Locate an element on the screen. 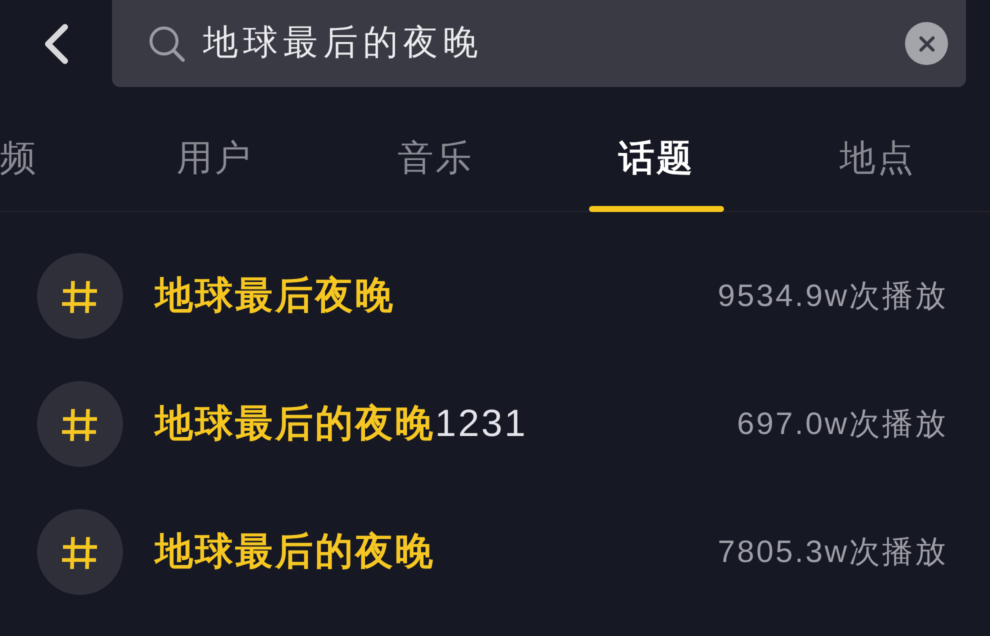 Image resolution: width=990 pixels, height=636 pixels. tab: 话题 is located at coordinates (656, 149).